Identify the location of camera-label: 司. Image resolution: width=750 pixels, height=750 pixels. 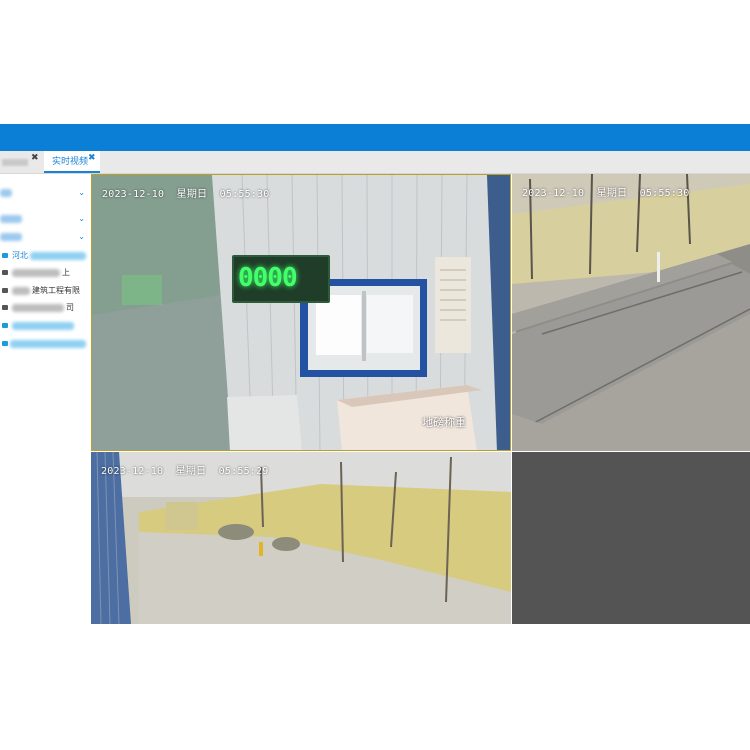
(70, 307).